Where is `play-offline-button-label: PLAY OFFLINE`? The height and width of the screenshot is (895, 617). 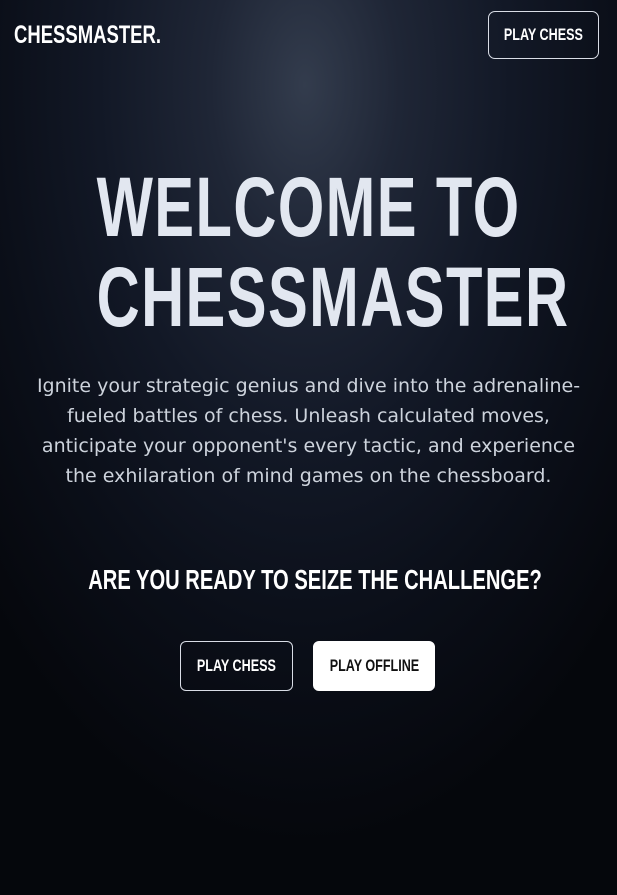 play-offline-button-label: PLAY OFFLINE is located at coordinates (374, 665).